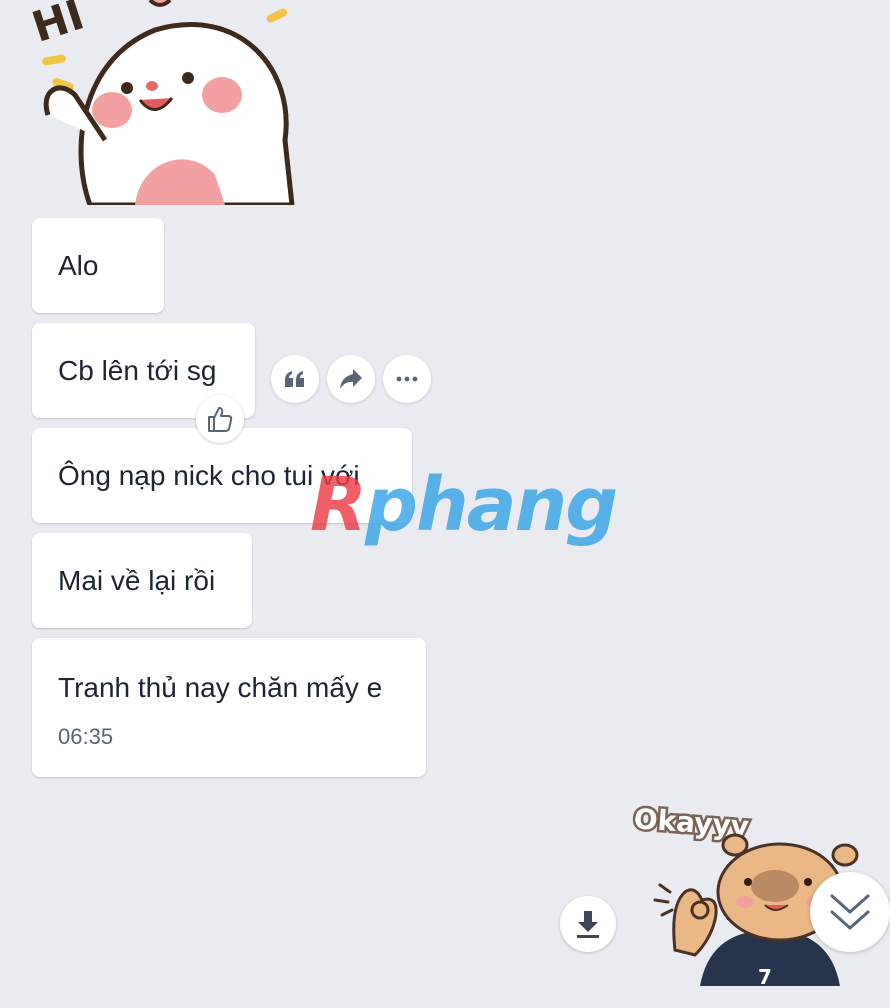 The height and width of the screenshot is (1008, 890). I want to click on svg-text: 7, so click(765, 975).